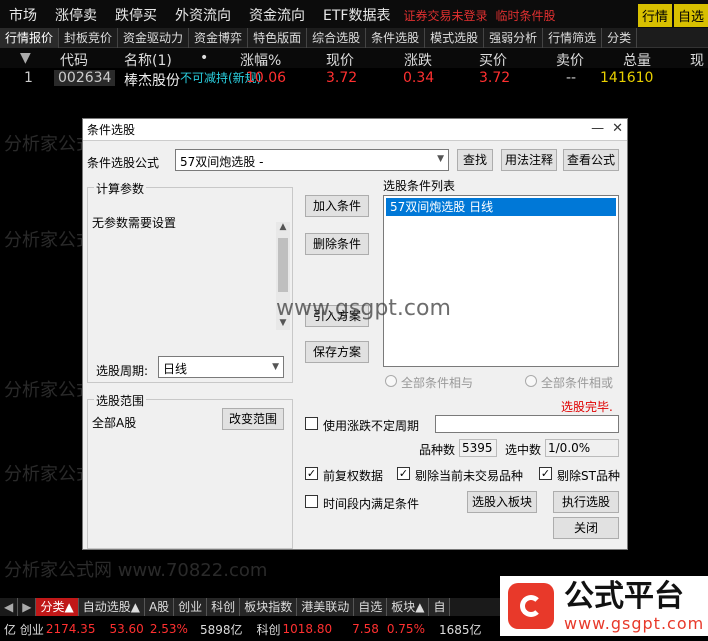 The height and width of the screenshot is (641, 708). Describe the element at coordinates (337, 352) in the screenshot. I see `save-plan-button: 保存方案` at that location.